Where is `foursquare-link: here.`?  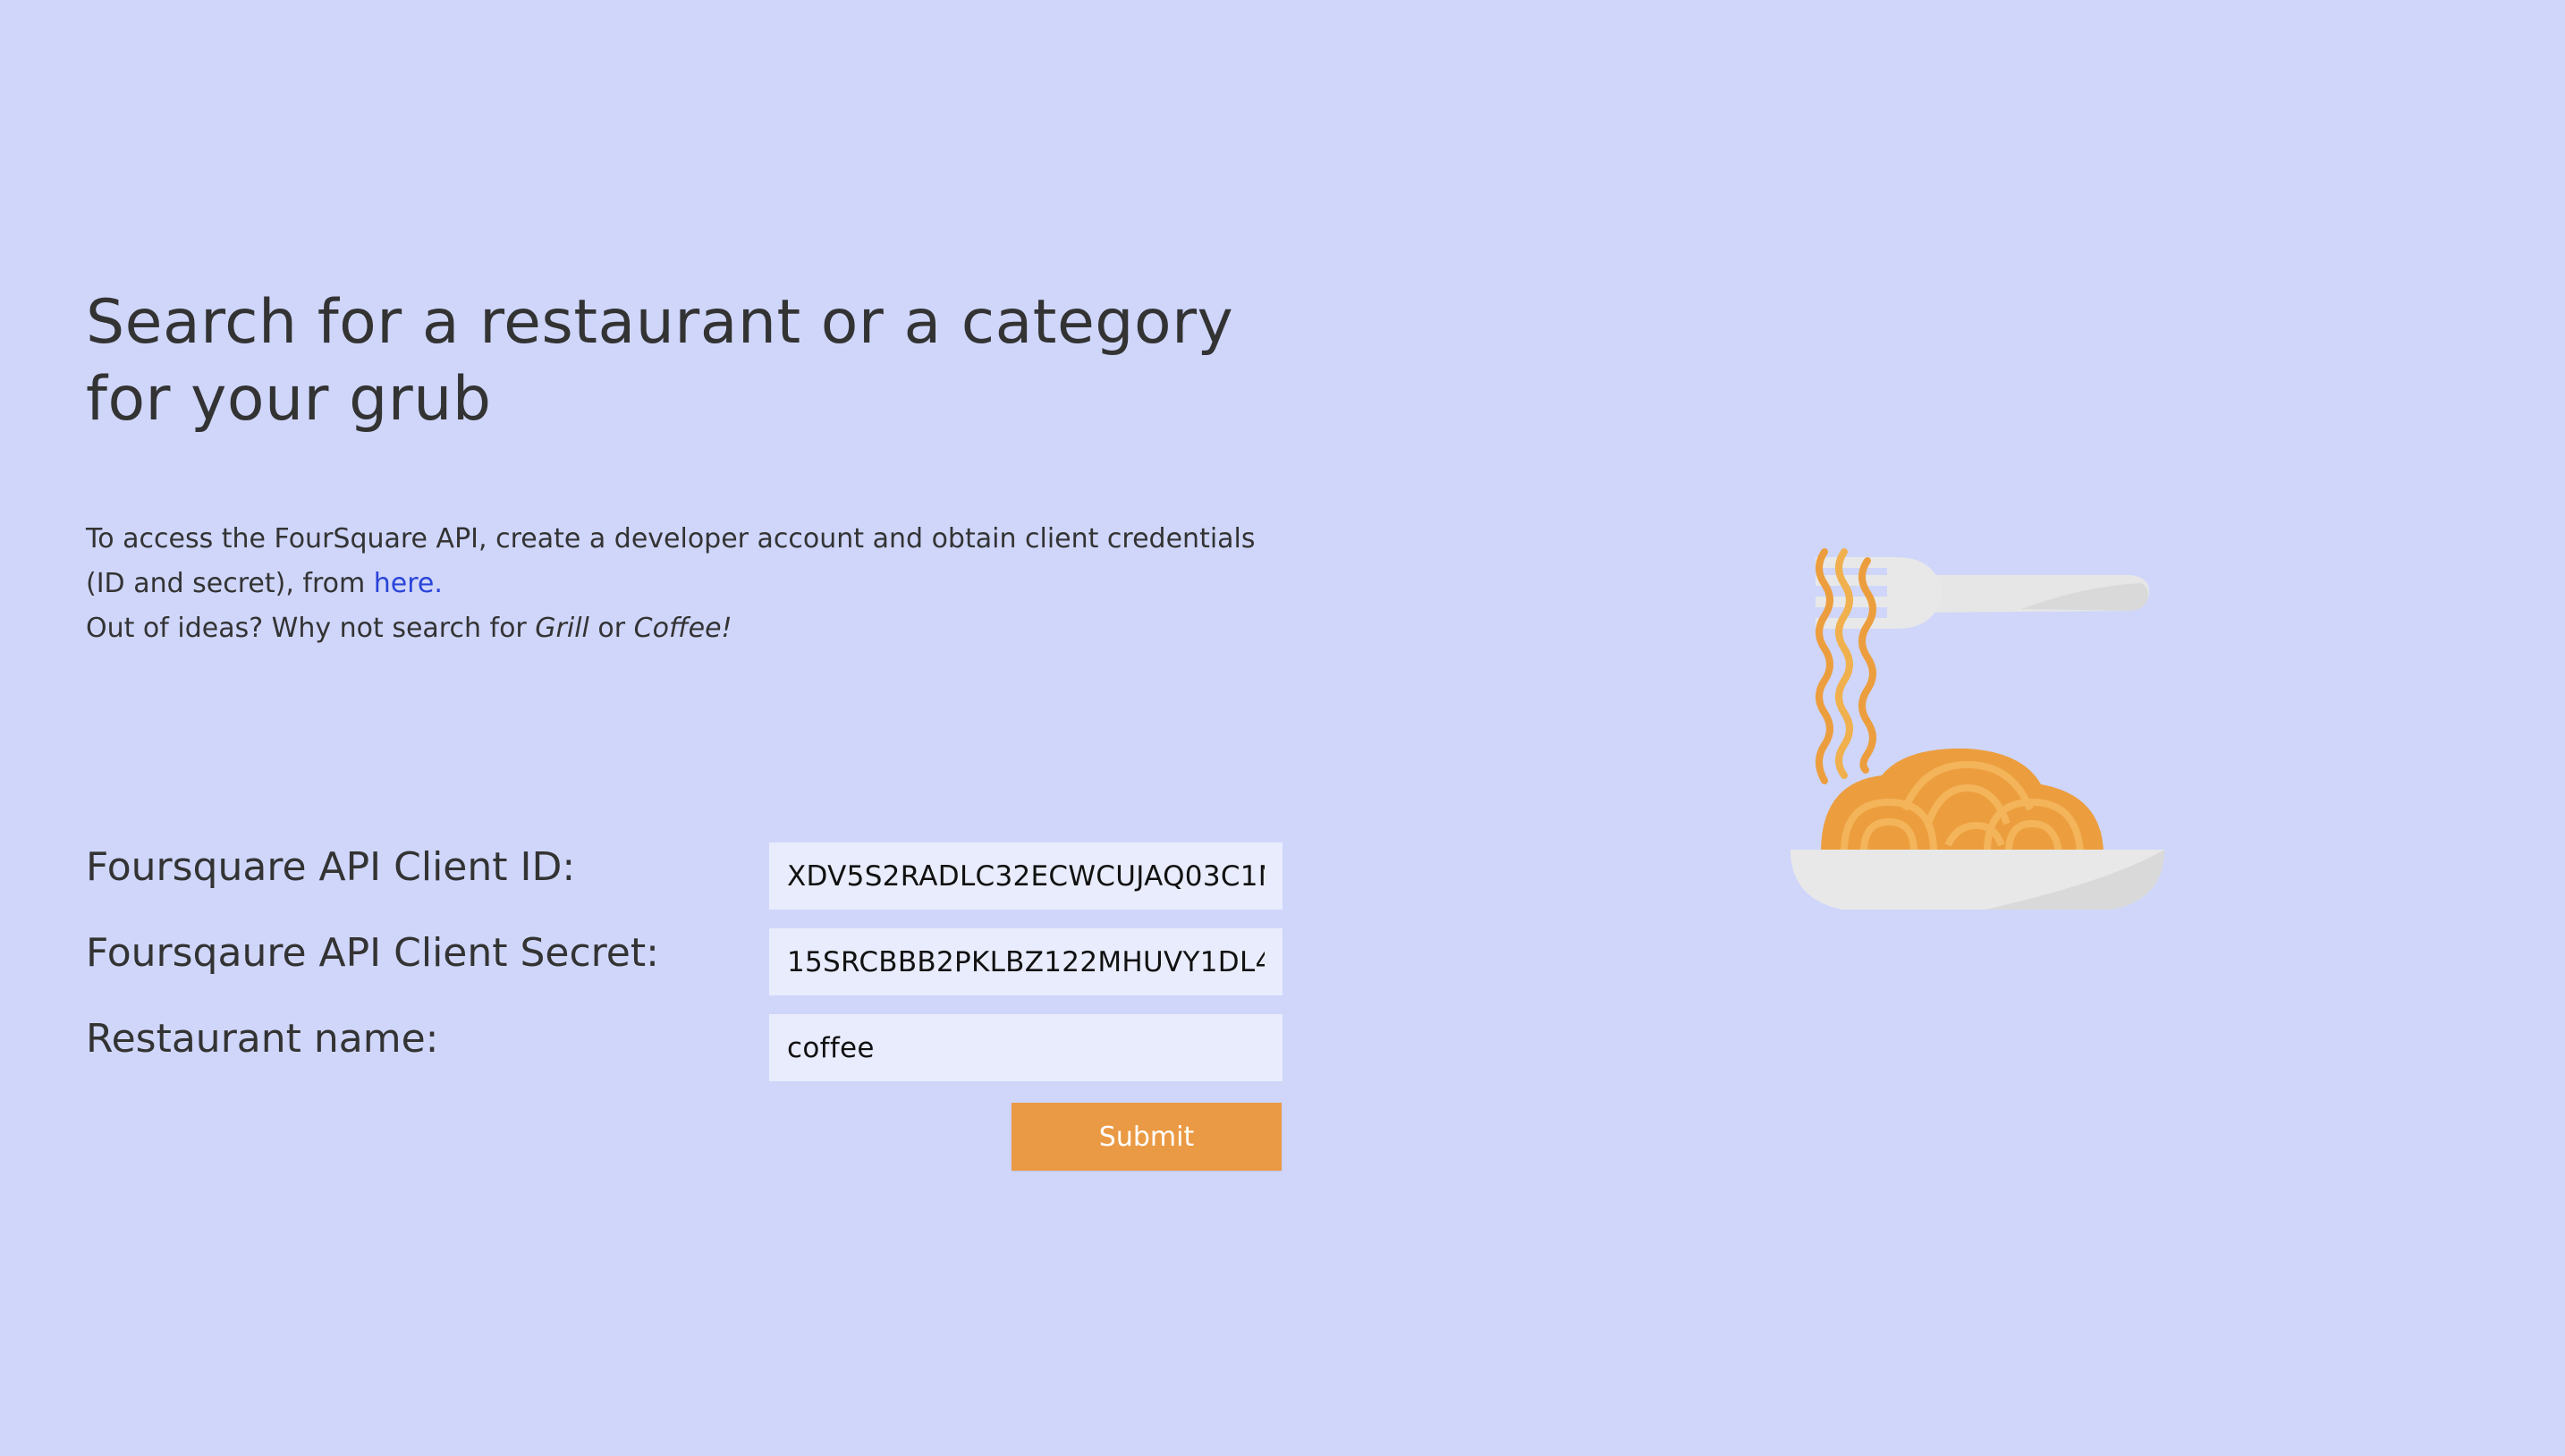
foursquare-link: here. is located at coordinates (409, 583).